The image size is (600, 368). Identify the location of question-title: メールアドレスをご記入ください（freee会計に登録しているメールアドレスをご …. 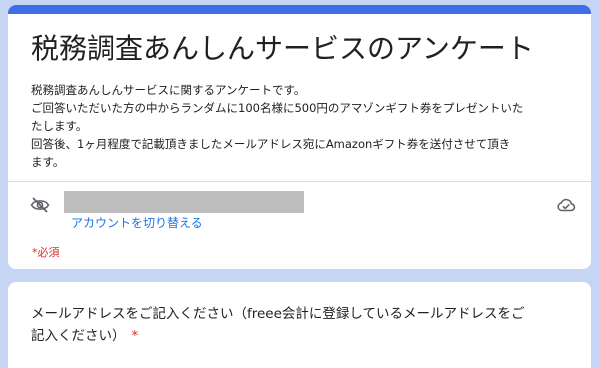
(301, 325).